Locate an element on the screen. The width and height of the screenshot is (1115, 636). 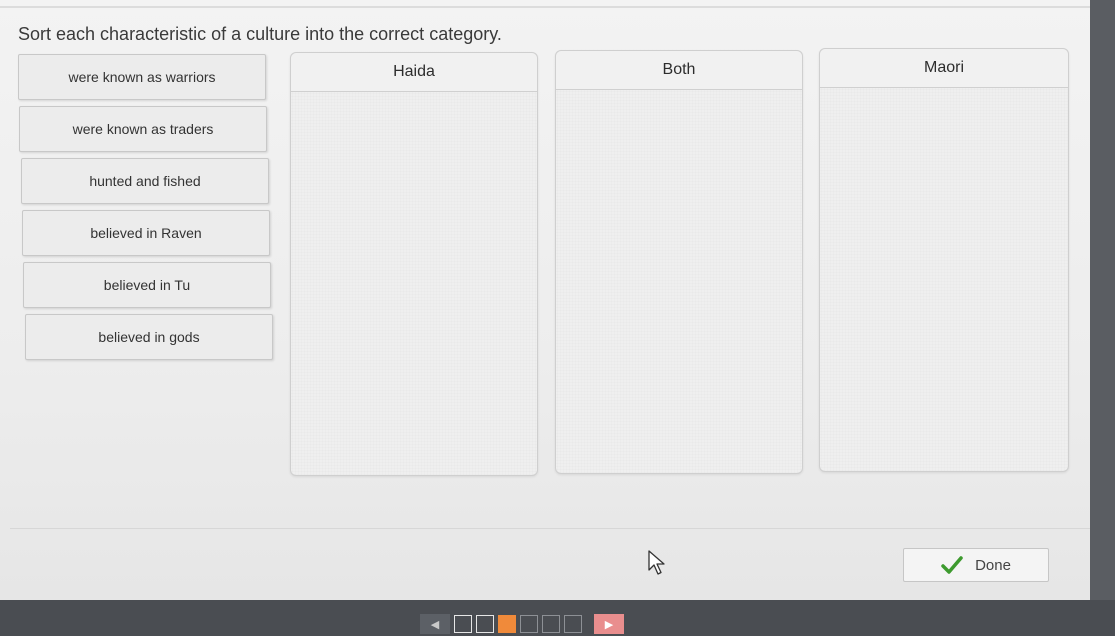
check-icon is located at coordinates (952, 565).